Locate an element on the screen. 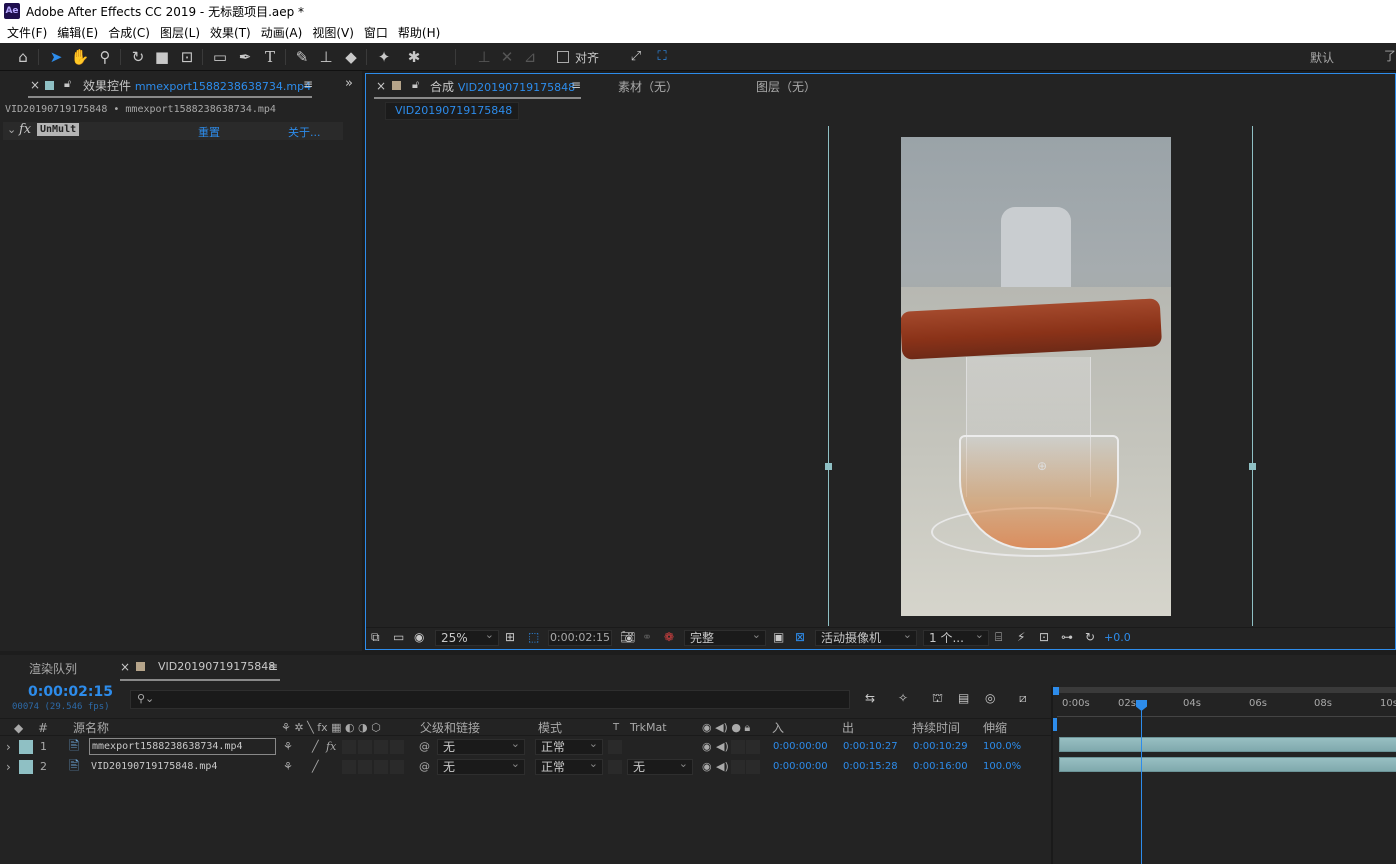  camera-dropdown: 活动摄像机 is located at coordinates (866, 637).